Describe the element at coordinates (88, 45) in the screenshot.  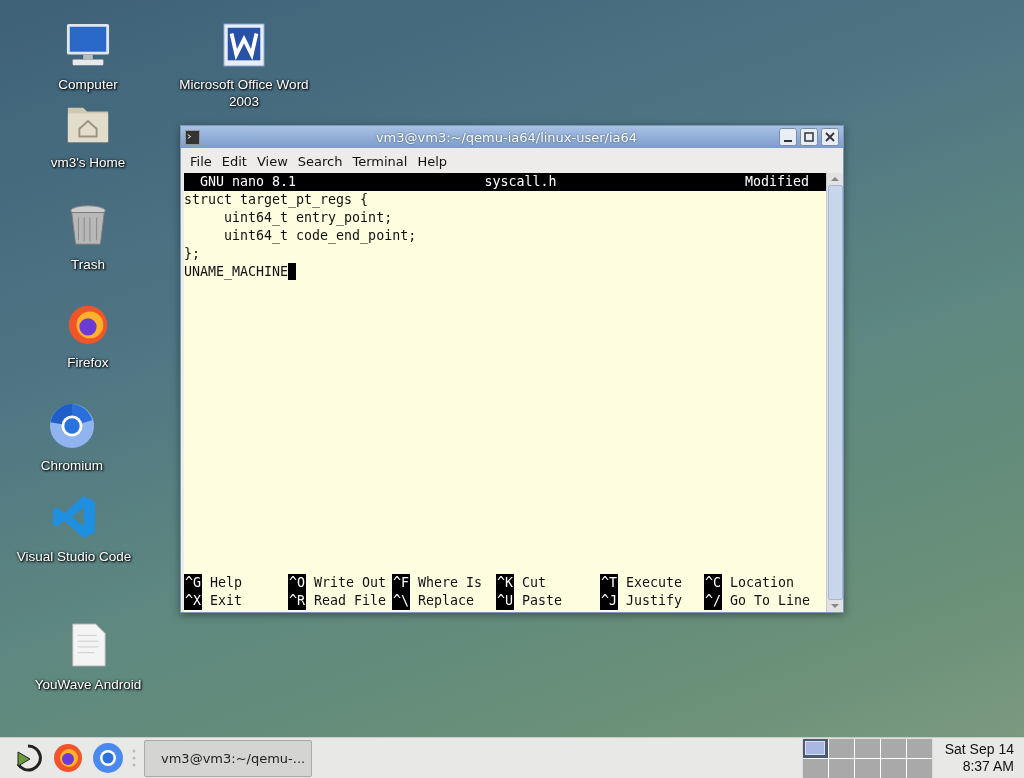
I see `monitor-icon` at that location.